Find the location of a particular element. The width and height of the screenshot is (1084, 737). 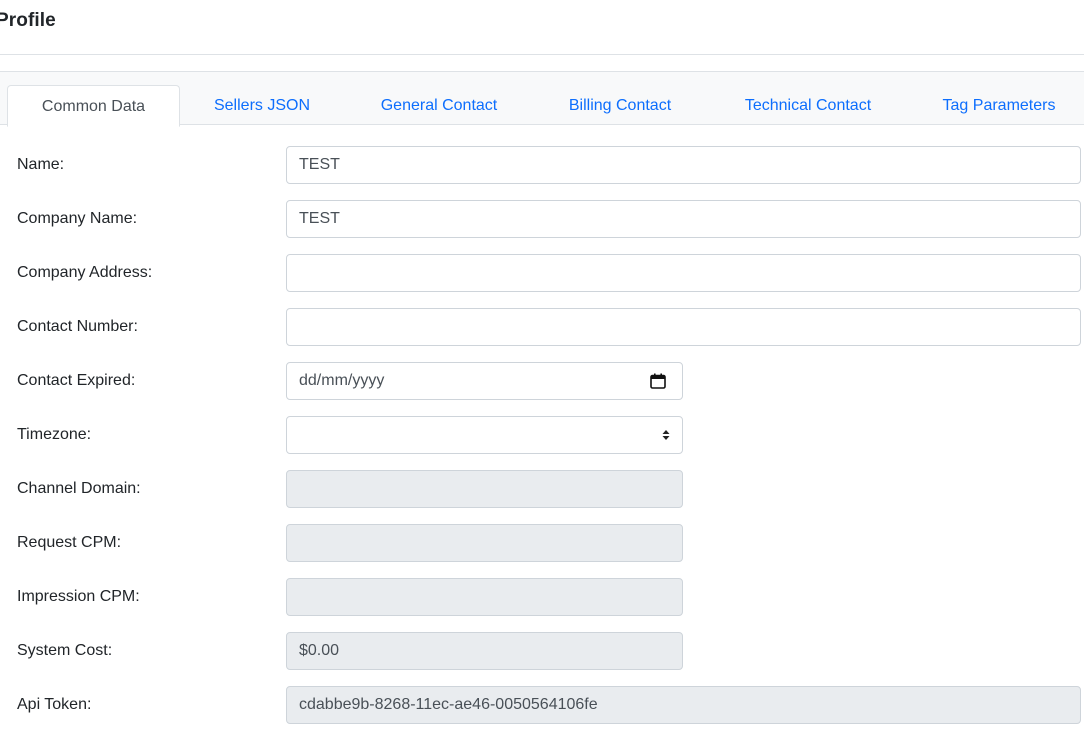

tab-technical-contact: Technical Contact is located at coordinates (808, 105).